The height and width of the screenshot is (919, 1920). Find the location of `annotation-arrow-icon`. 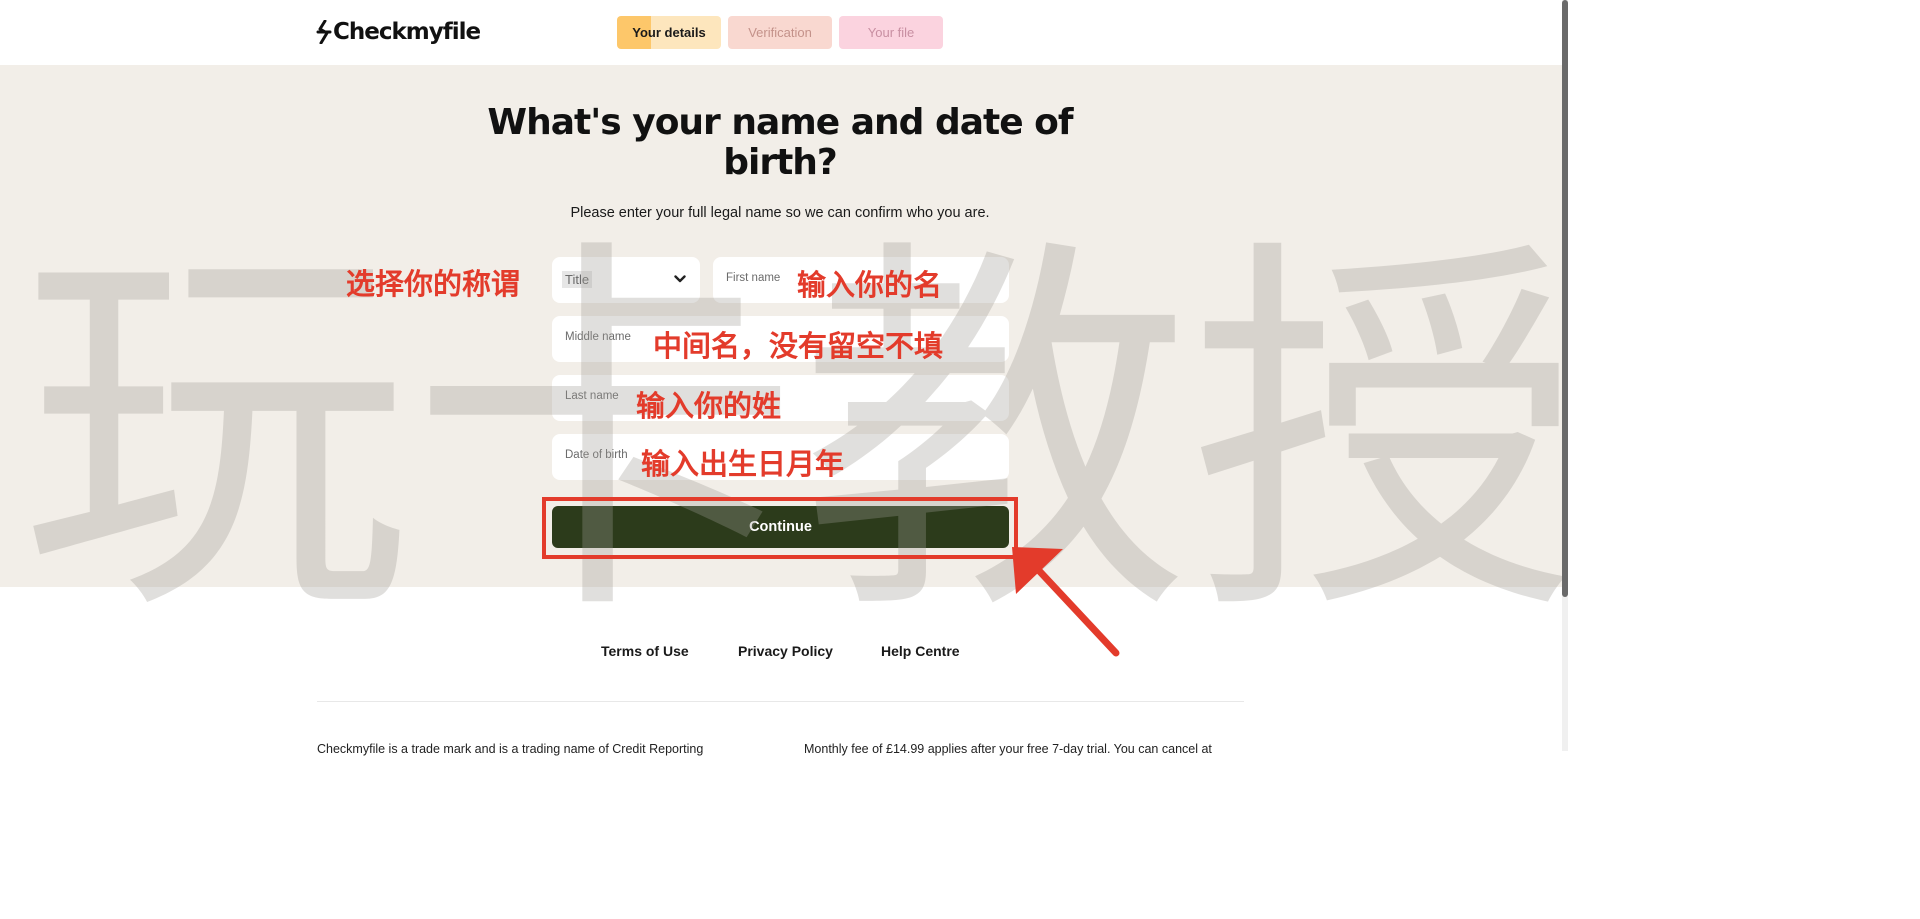

annotation-arrow-icon is located at coordinates (1066, 602).